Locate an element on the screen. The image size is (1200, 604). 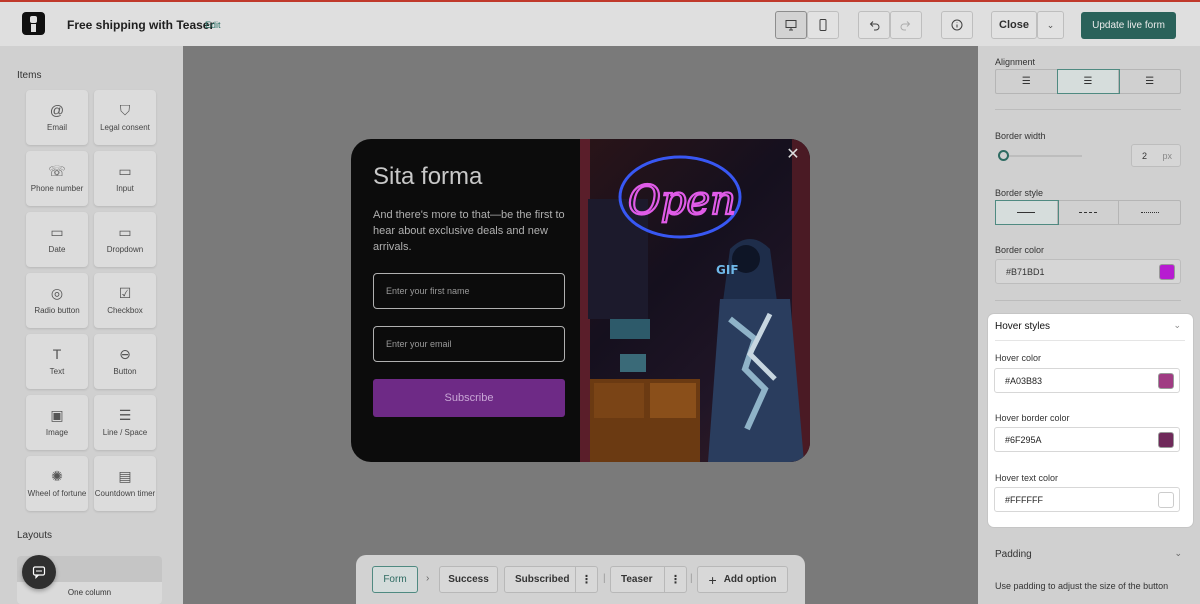
item-icon: ⛉ is located at coordinates (125, 110).